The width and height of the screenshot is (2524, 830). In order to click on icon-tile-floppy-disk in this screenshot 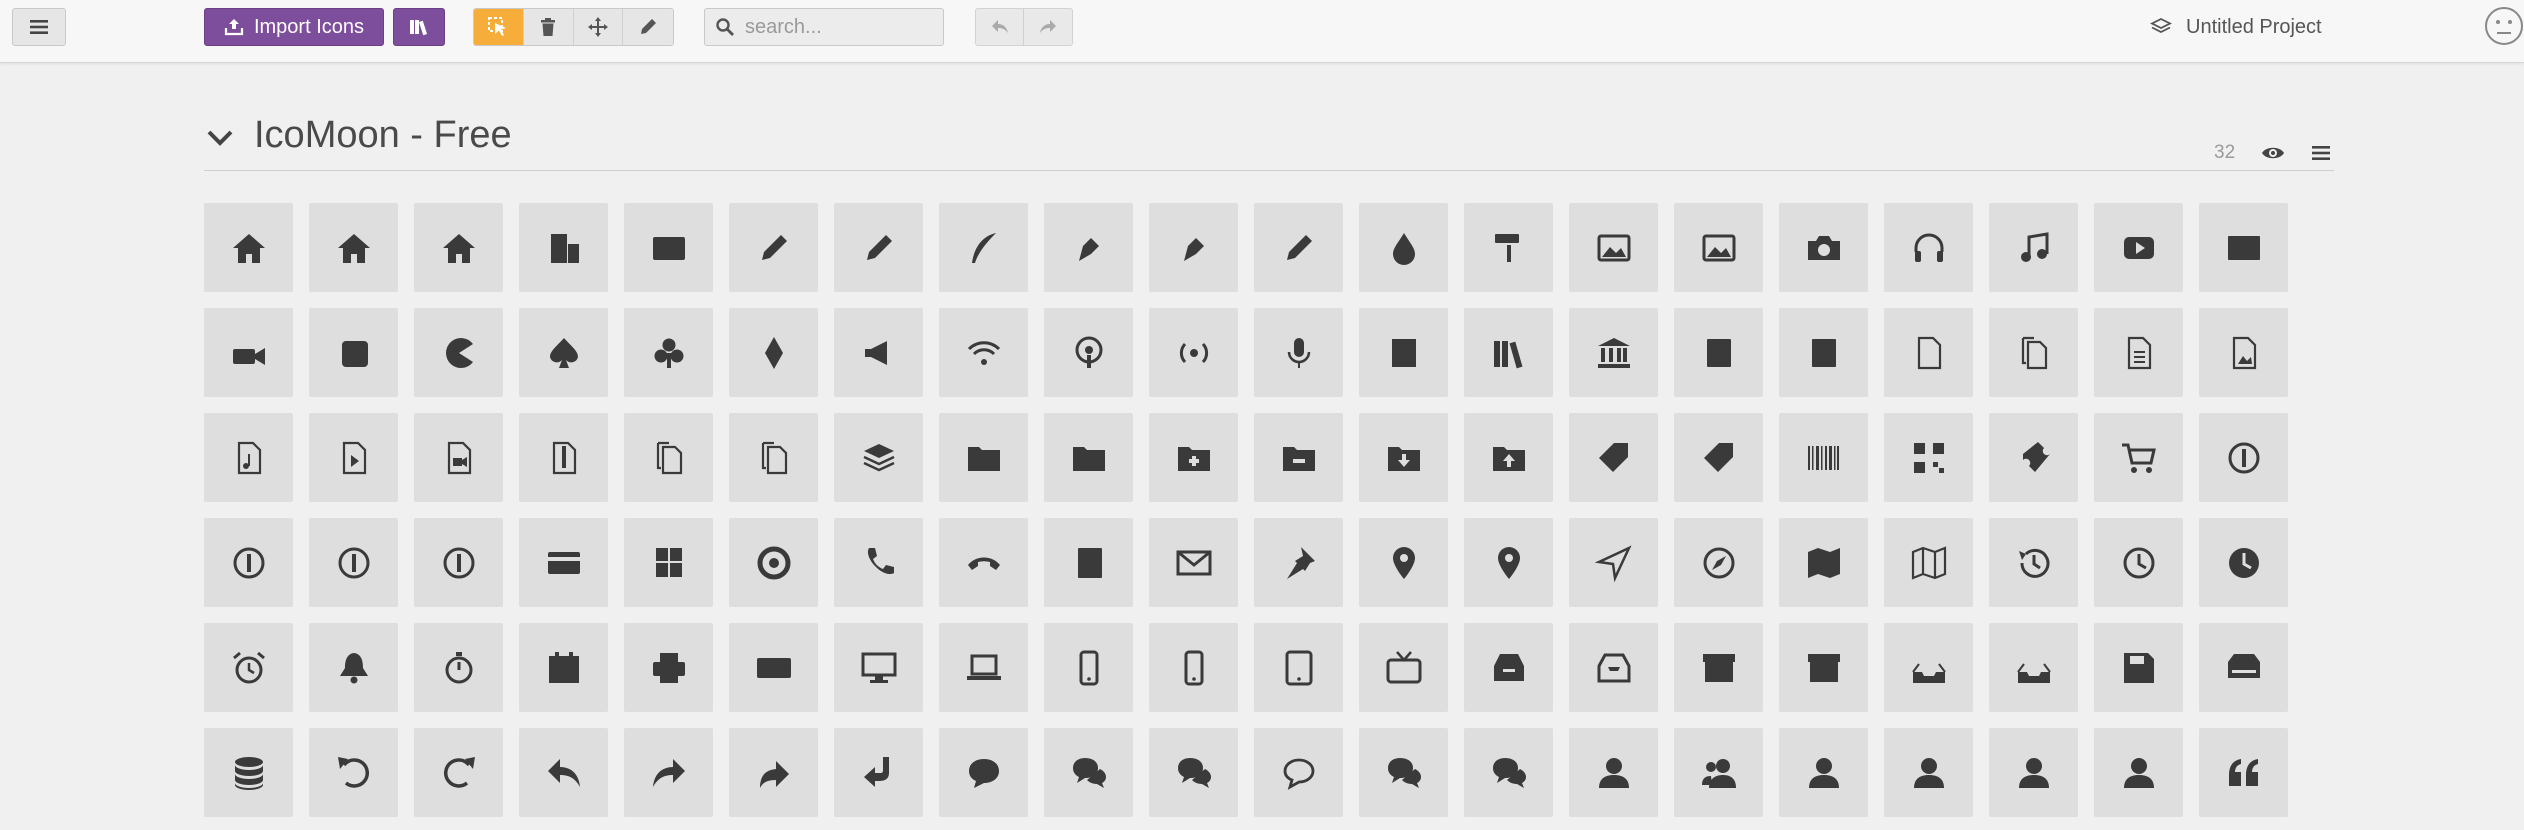, I will do `click(2138, 667)`.